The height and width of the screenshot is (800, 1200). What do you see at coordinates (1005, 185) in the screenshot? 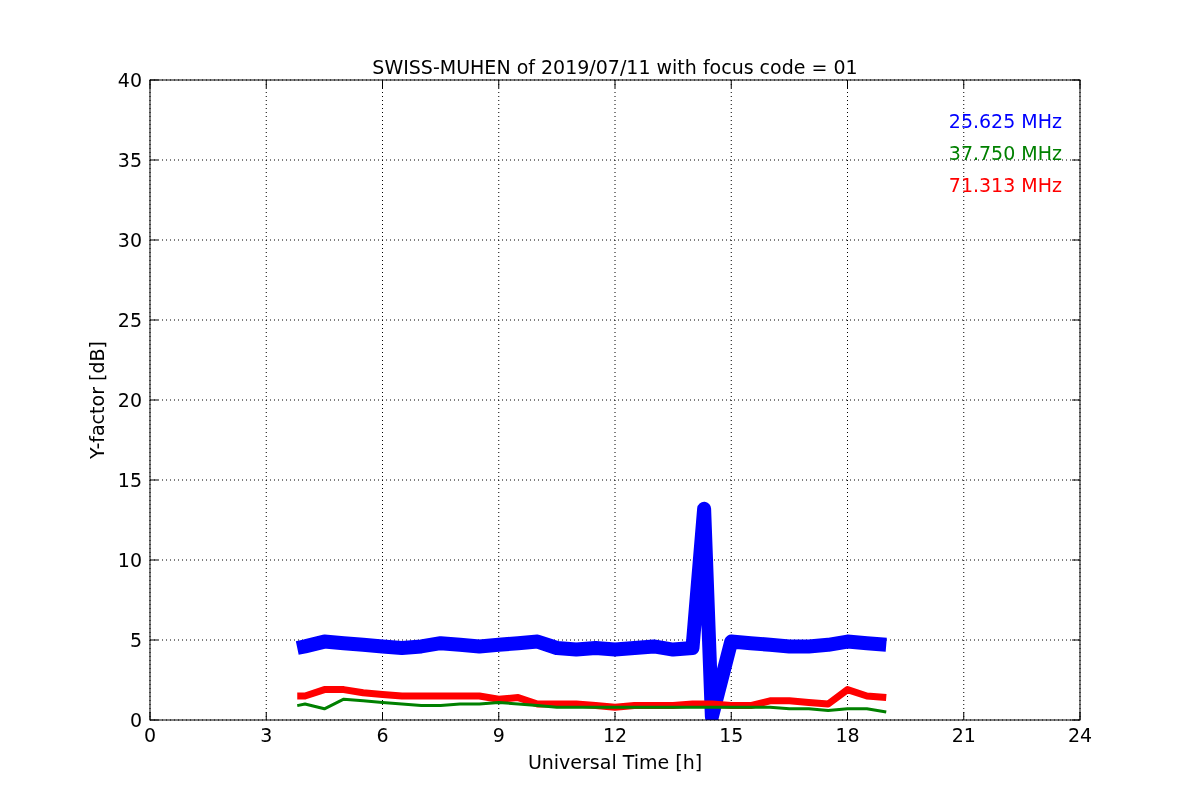
I see `legend-label: 71.313 MHz` at bounding box center [1005, 185].